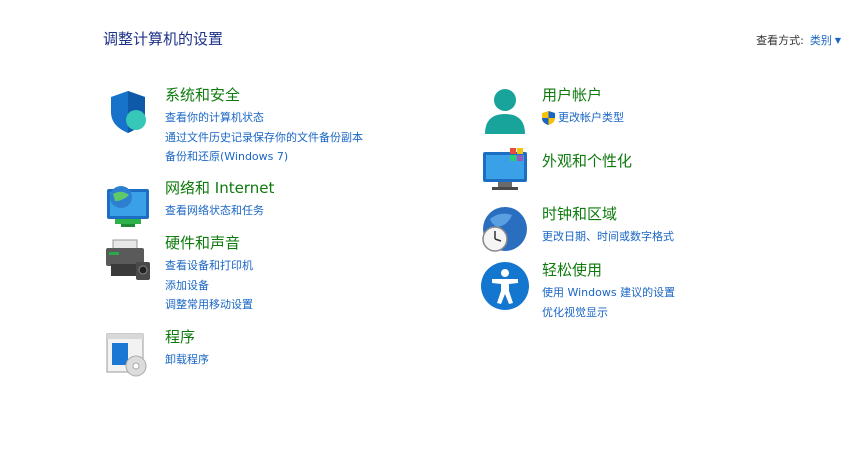 This screenshot has width=857, height=459. Describe the element at coordinates (583, 95) in the screenshot. I see `category-title-user: 用户帐户` at that location.